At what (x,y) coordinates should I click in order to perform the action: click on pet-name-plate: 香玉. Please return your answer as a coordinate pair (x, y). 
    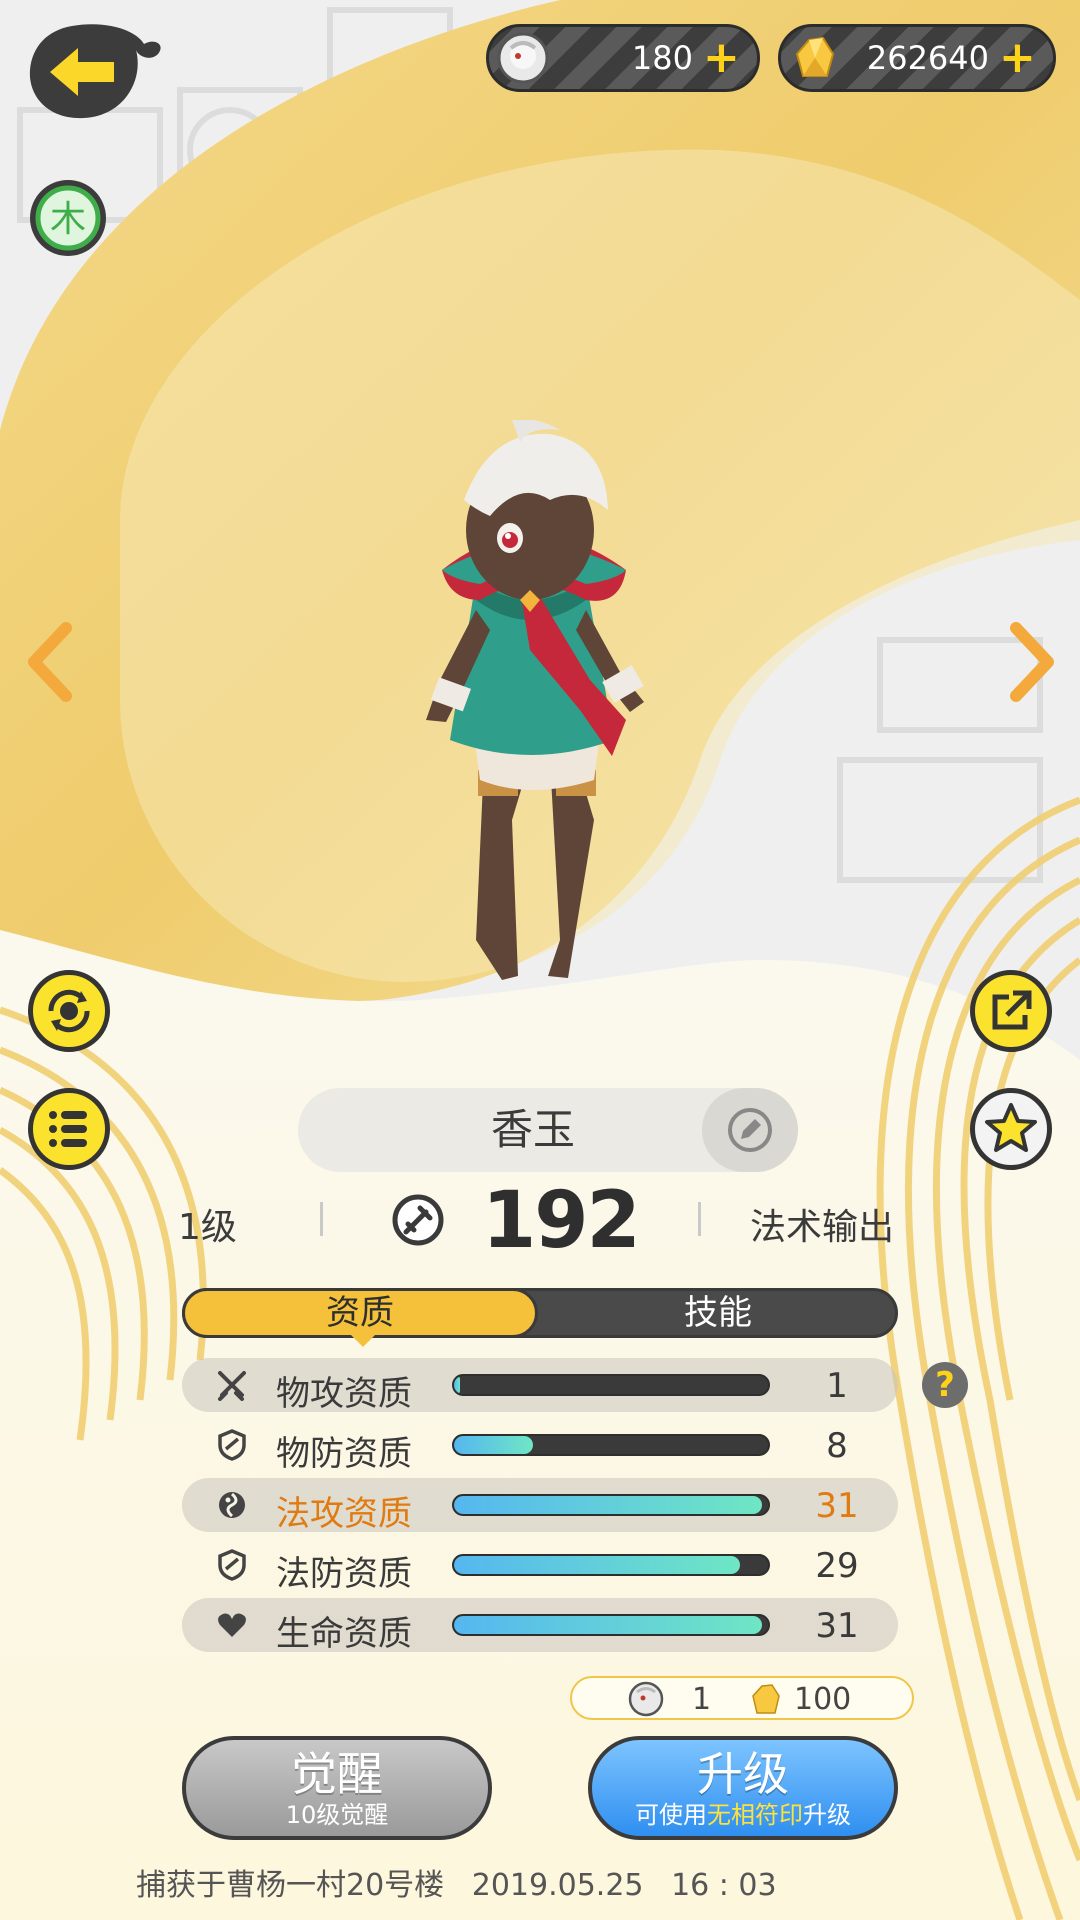
    Looking at the image, I should click on (548, 1130).